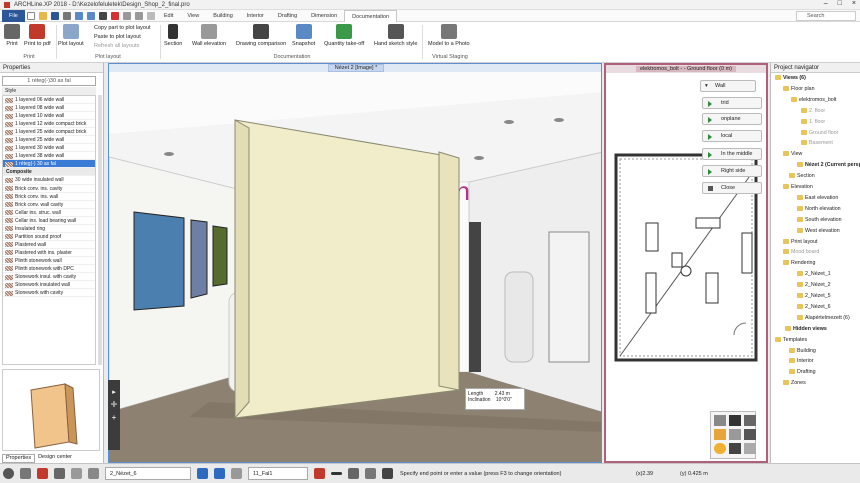 The height and width of the screenshot is (483, 860). What do you see at coordinates (49, 116) in the screenshot?
I see `wall-style-item: 1 layered 10 wide wall` at bounding box center [49, 116].